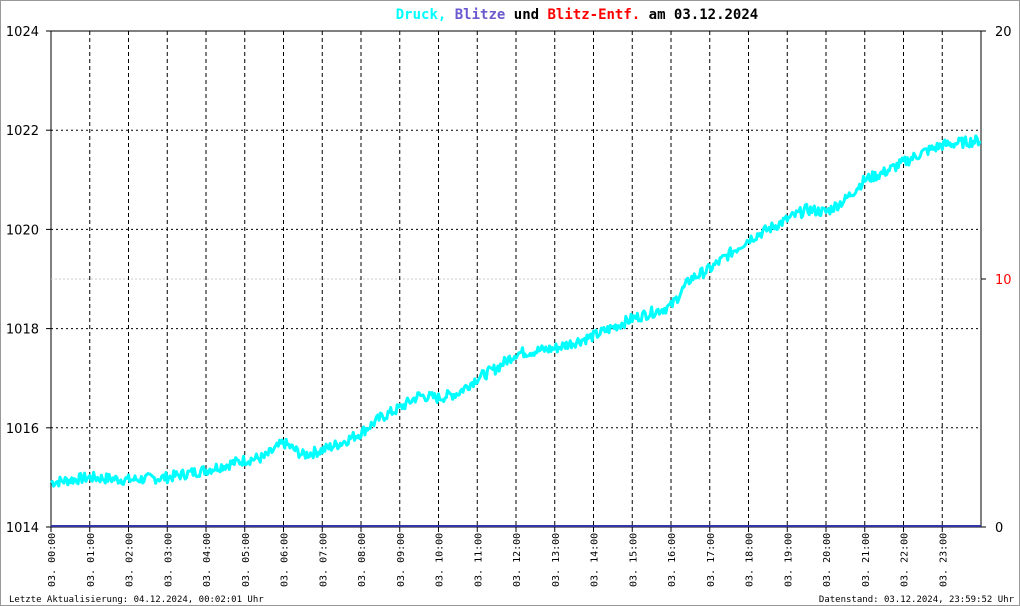  Describe the element at coordinates (522, 15) in the screenshot. I see `title-part: und` at that location.